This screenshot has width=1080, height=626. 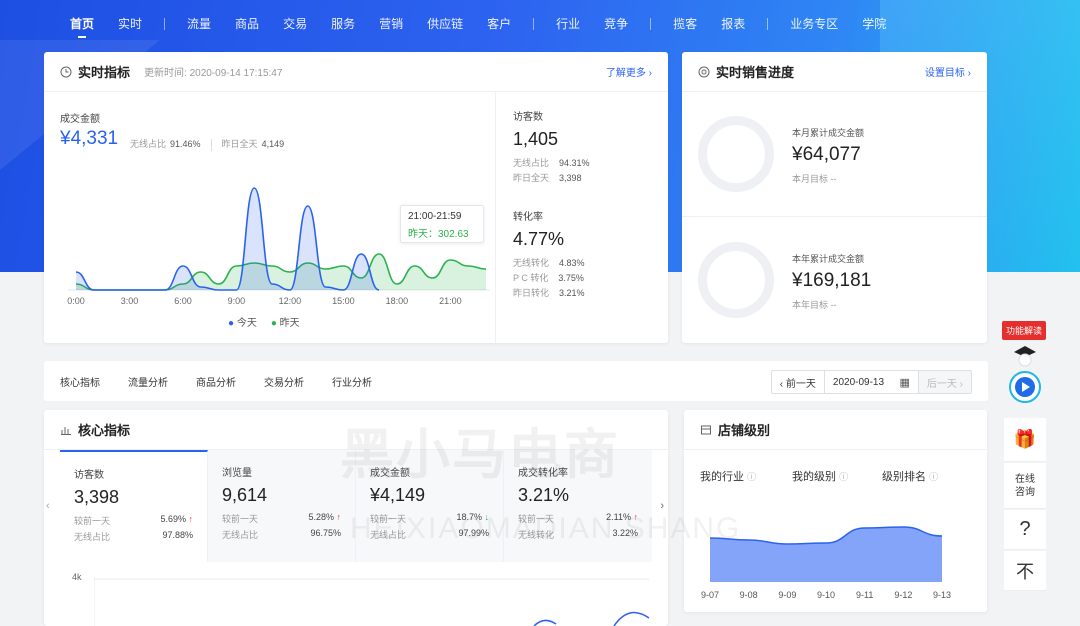 What do you see at coordinates (744, 430) in the screenshot?
I see `shop-title: 店铺级别` at bounding box center [744, 430].